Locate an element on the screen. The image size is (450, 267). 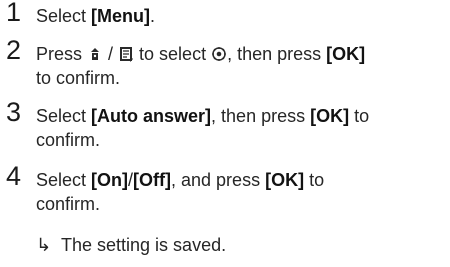
step-text-part: . is located at coordinates (153, 16).